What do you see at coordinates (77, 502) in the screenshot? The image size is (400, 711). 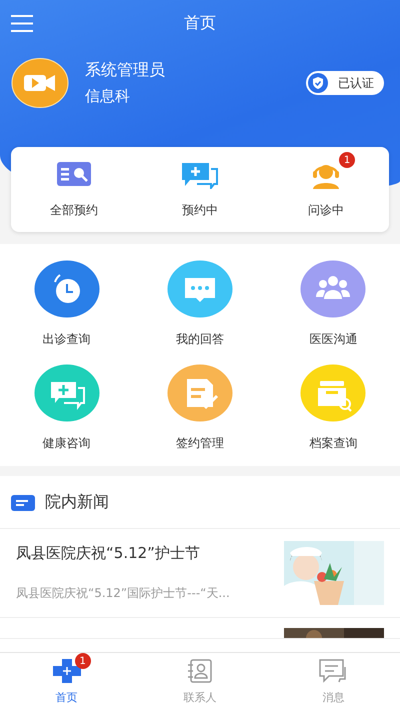 I see `section-title: 院内新闻` at bounding box center [77, 502].